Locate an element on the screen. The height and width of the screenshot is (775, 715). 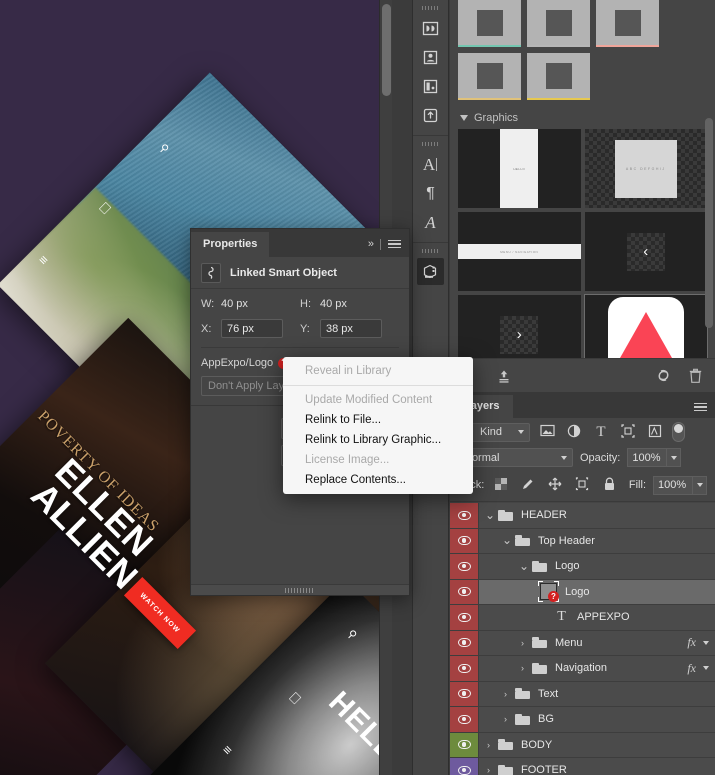
graphic-triangle-logo is located at coordinates (645, 326).